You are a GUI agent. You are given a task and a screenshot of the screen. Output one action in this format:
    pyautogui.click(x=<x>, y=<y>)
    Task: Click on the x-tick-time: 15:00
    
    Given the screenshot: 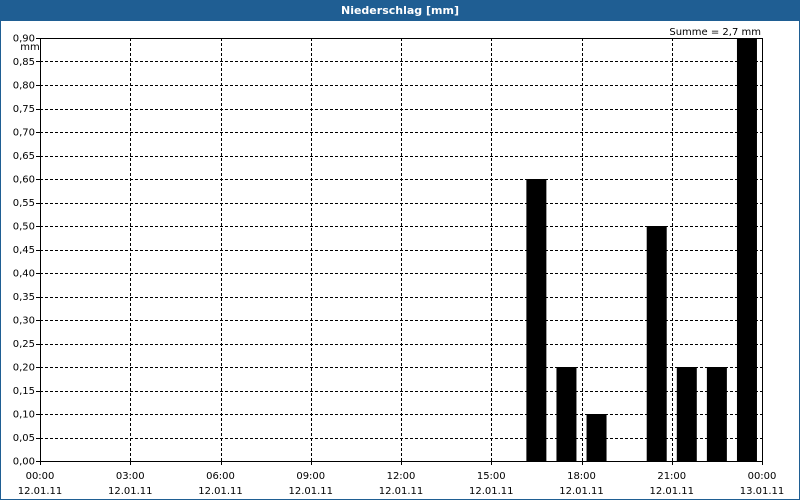 What is the action you would take?
    pyautogui.click(x=491, y=476)
    